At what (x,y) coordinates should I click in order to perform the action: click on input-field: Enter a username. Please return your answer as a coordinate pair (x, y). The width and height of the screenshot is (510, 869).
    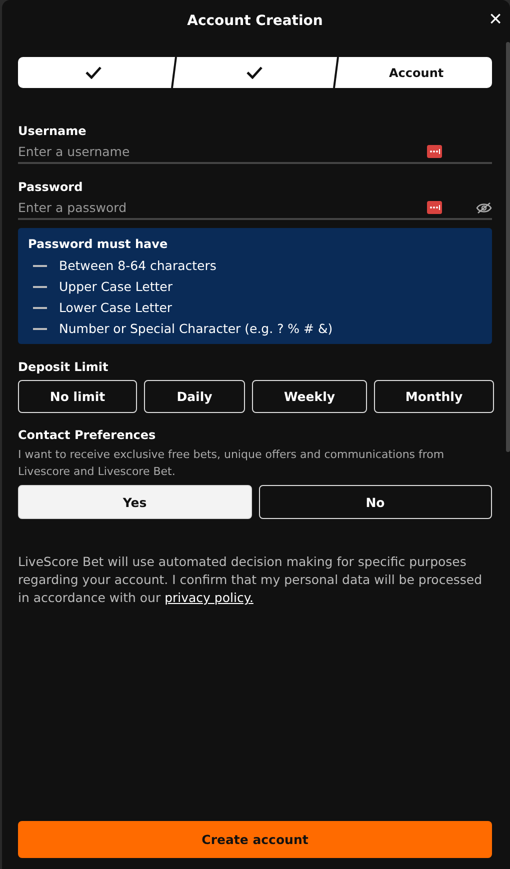
    Looking at the image, I should click on (222, 151).